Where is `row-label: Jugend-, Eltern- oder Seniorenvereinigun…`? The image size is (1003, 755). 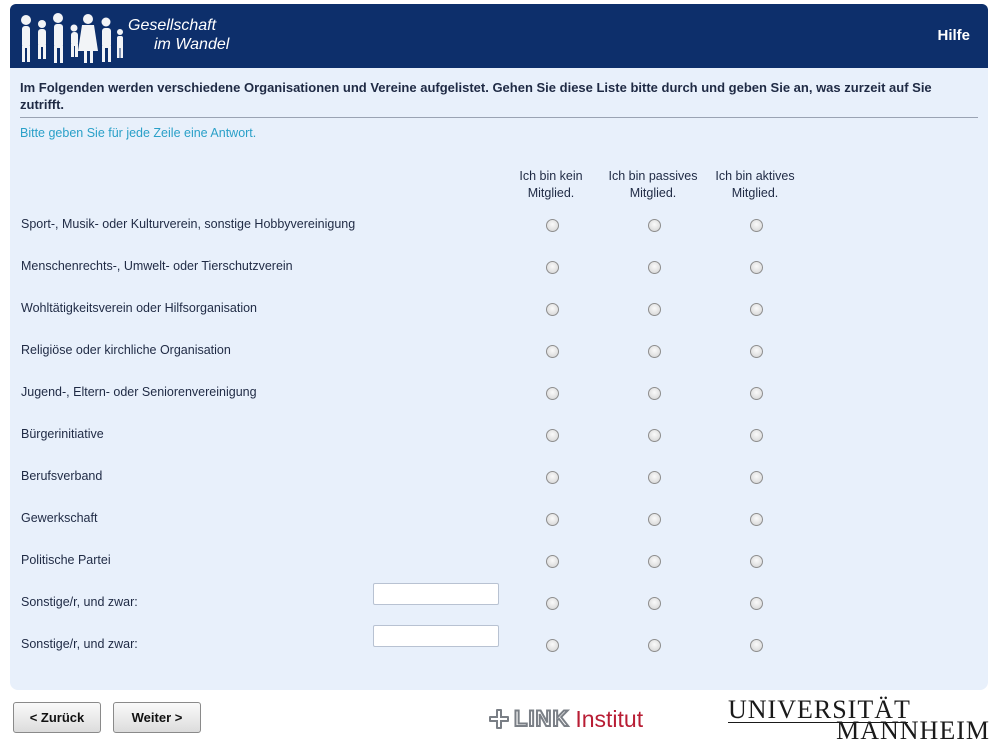
row-label: Jugend-, Eltern- oder Seniorenvereinigun… is located at coordinates (139, 392).